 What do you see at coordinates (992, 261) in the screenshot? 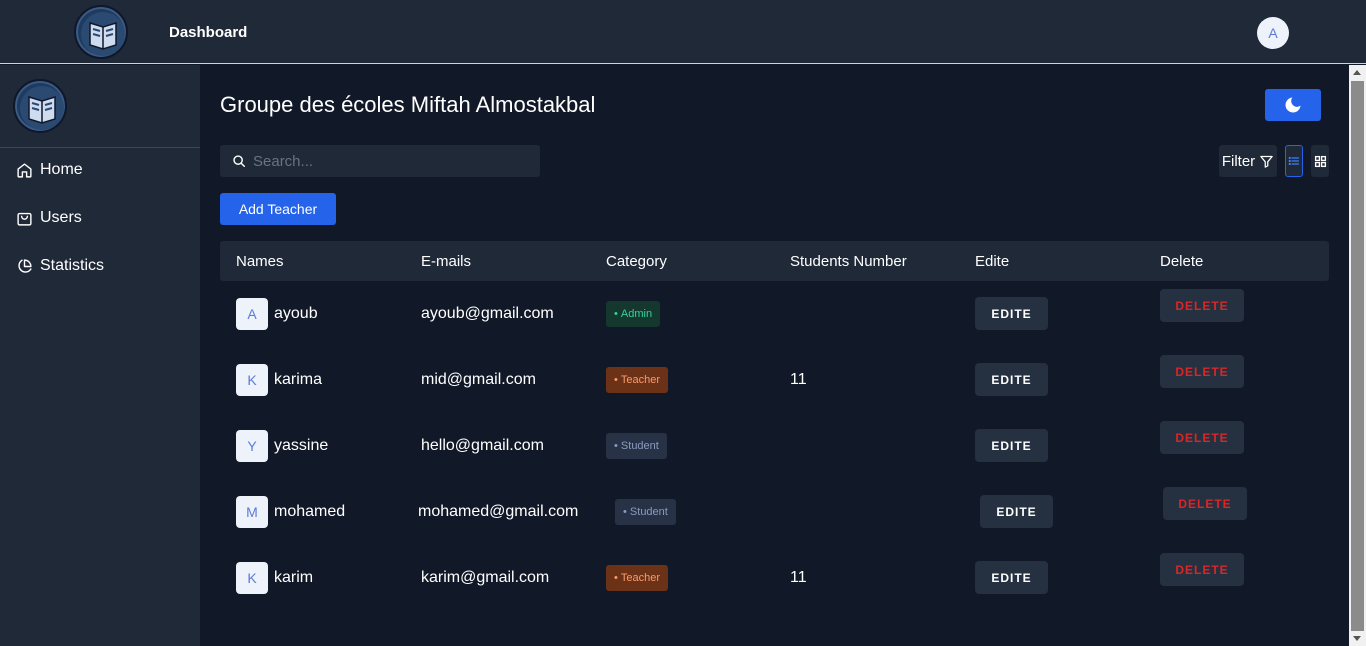
I see `column-header-edite: Edite` at bounding box center [992, 261].